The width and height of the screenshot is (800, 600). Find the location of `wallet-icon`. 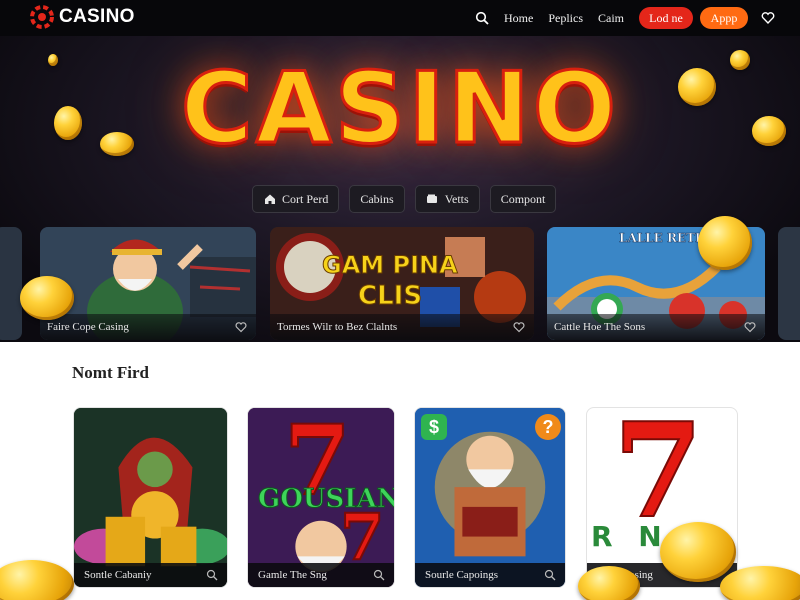

wallet-icon is located at coordinates (432, 199).